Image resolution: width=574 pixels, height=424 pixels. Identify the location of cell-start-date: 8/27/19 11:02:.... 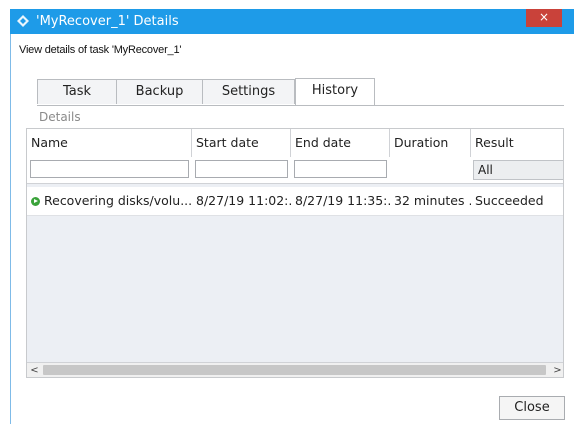
(243, 200).